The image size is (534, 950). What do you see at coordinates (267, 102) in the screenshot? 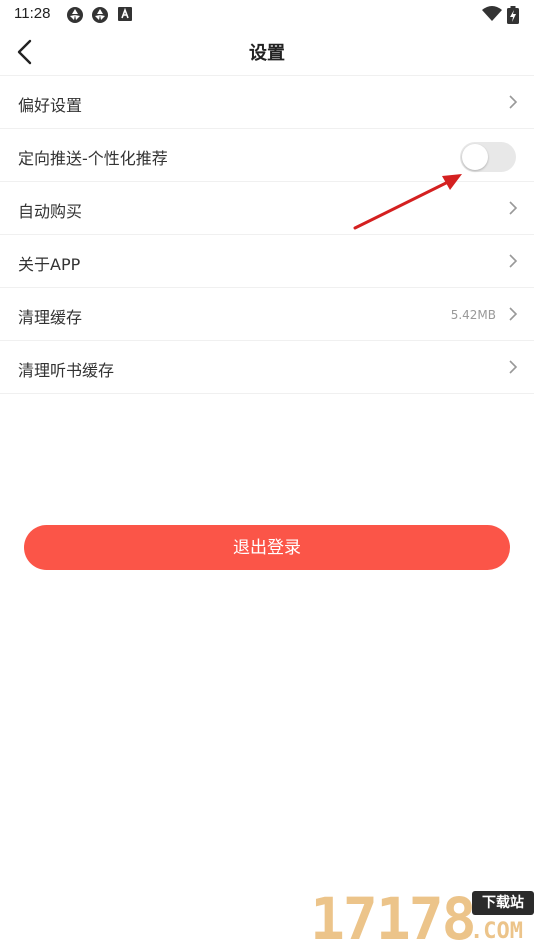
I see `settings-item-preferences: 偏好设置` at bounding box center [267, 102].